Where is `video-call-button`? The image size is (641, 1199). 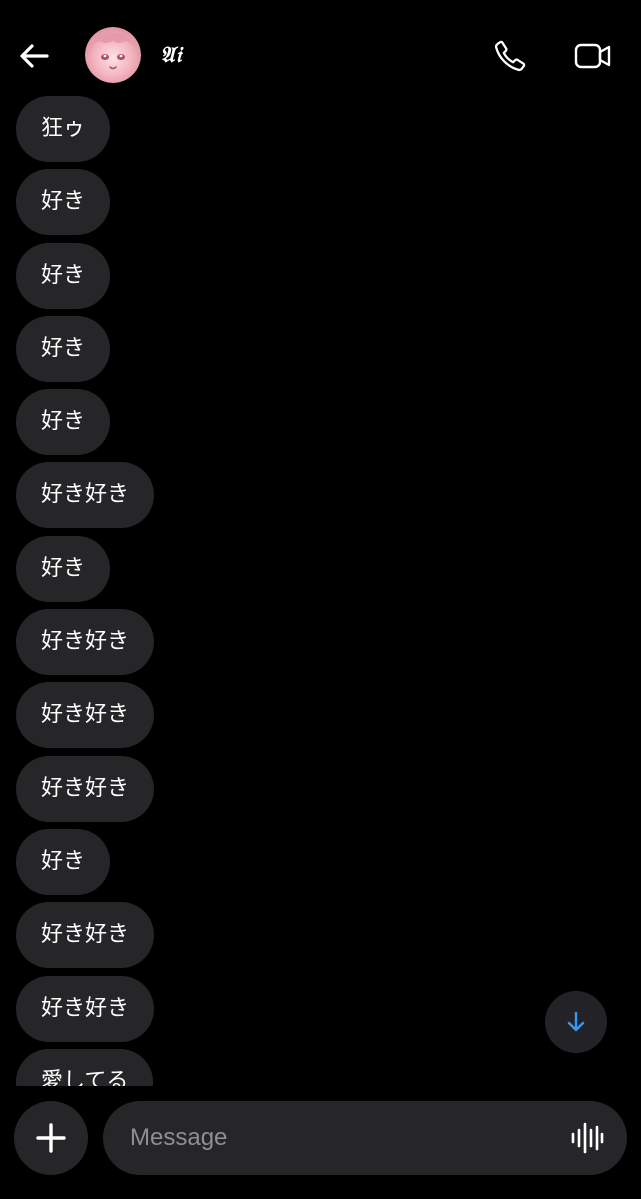
video-call-button is located at coordinates (593, 56).